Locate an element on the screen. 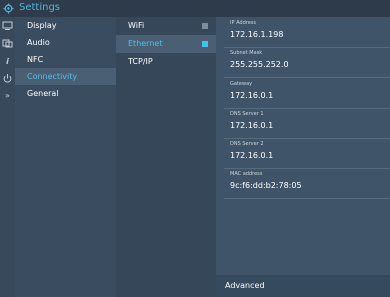  field-label: DNS Server 2 is located at coordinates (247, 144).